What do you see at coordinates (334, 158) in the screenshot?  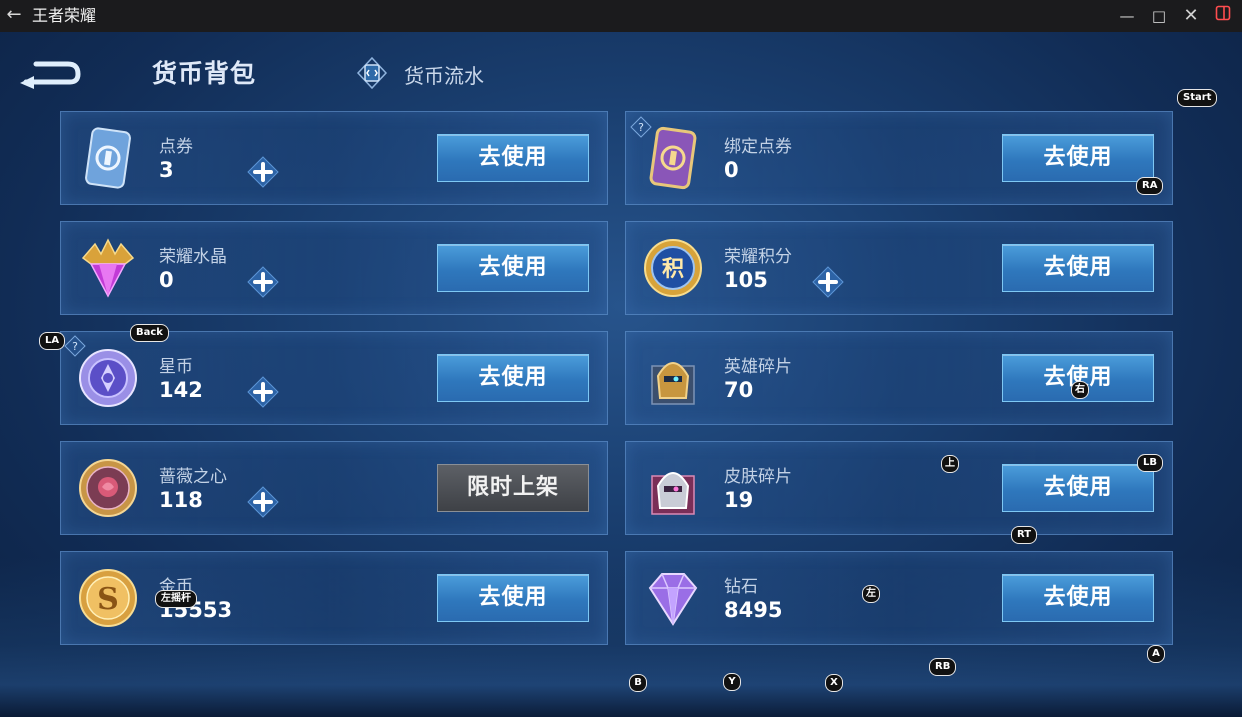 I see `currency-card-voucher: 点券 3 去使用` at bounding box center [334, 158].